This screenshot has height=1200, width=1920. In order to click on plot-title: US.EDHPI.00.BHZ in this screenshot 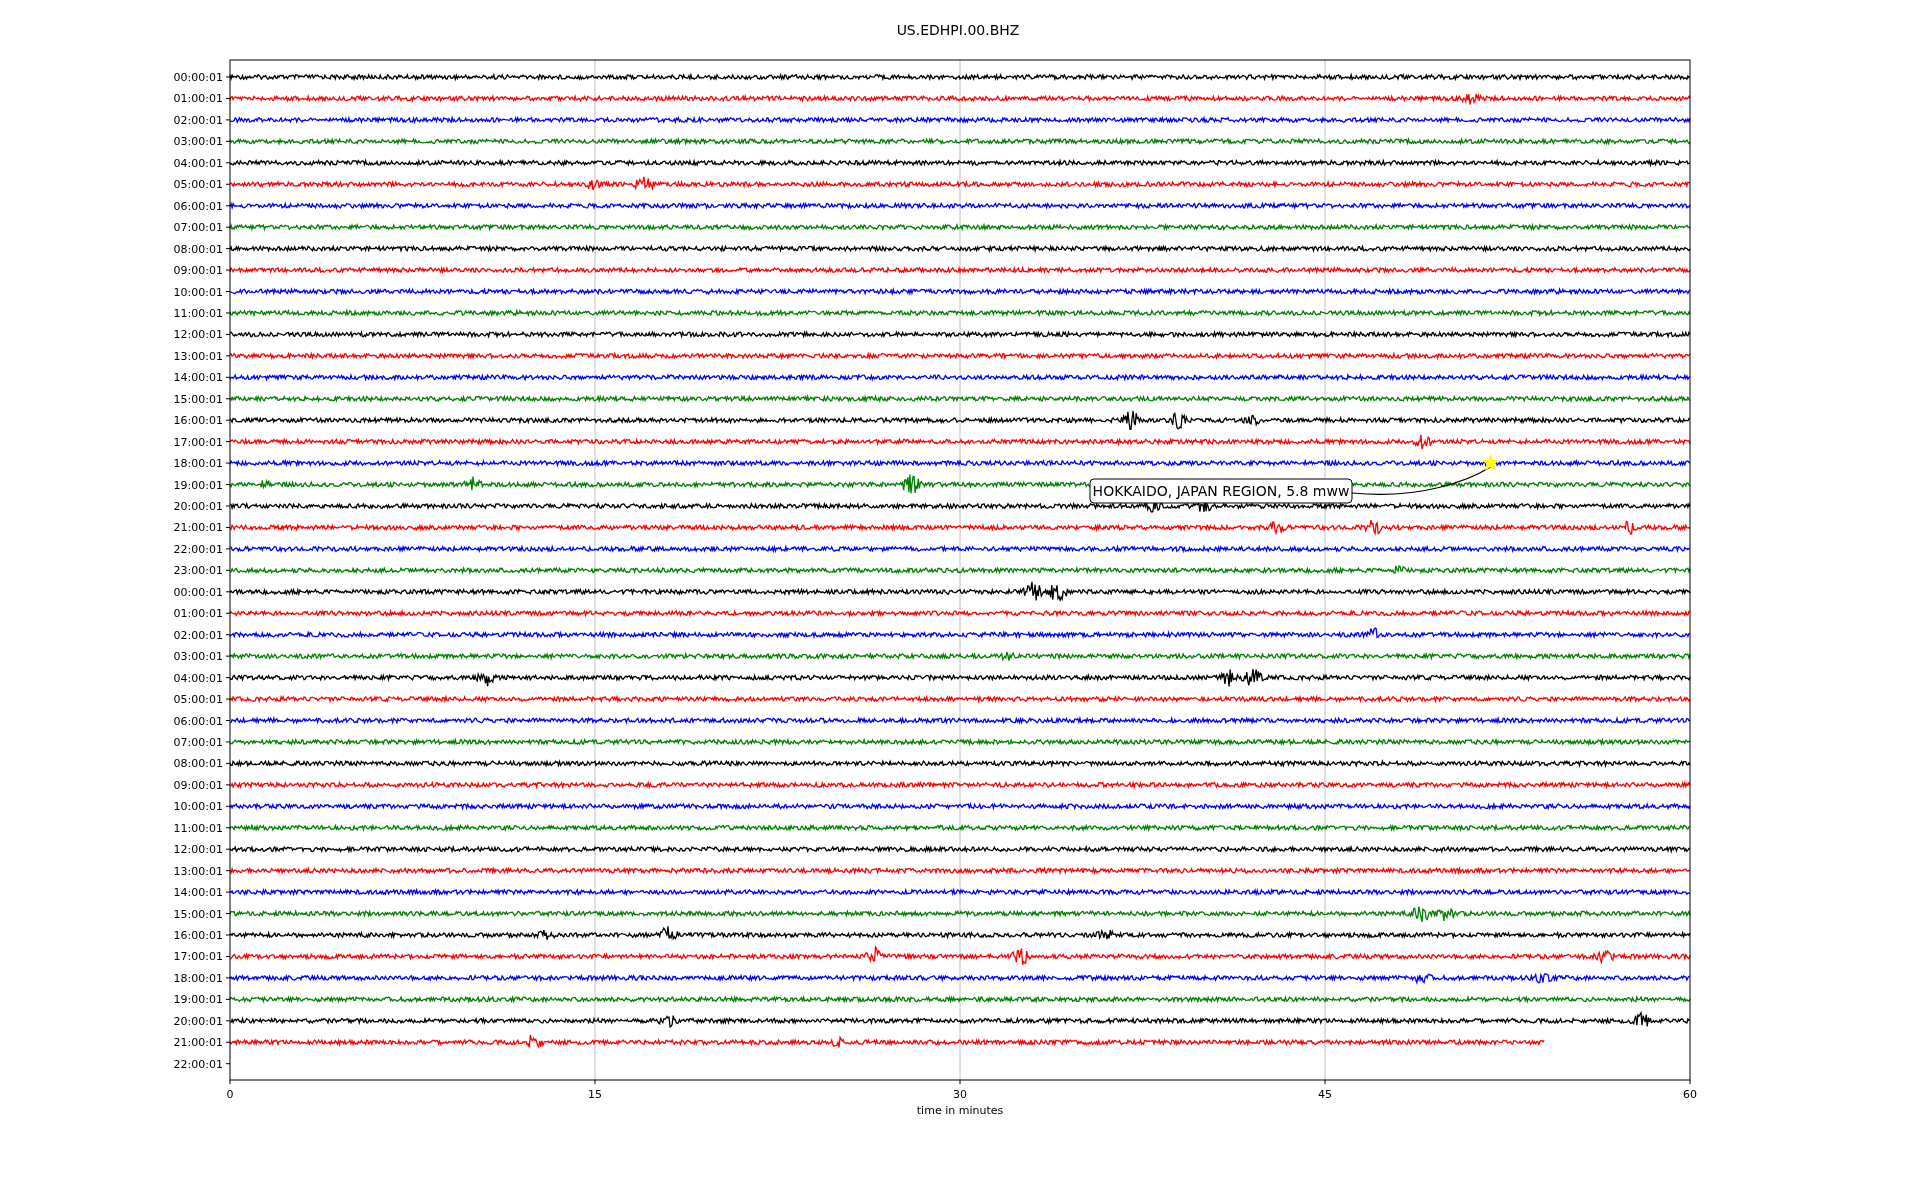, I will do `click(958, 30)`.